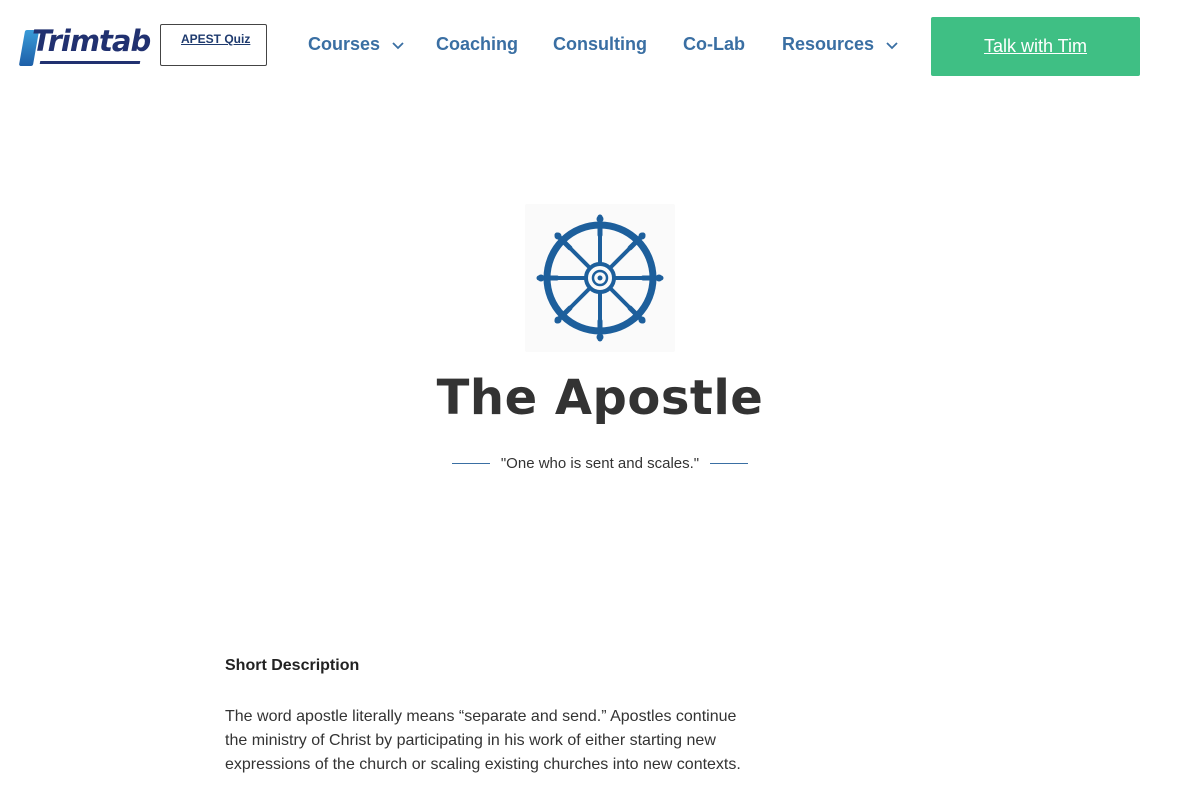 The width and height of the screenshot is (1200, 800). What do you see at coordinates (729, 463) in the screenshot?
I see `divider-right` at bounding box center [729, 463].